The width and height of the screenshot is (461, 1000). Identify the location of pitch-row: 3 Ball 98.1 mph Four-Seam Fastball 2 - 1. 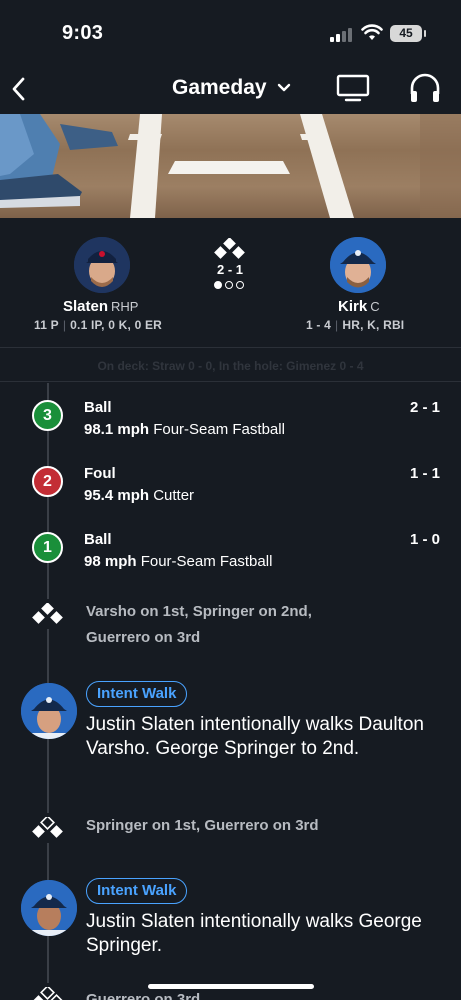
(230, 423).